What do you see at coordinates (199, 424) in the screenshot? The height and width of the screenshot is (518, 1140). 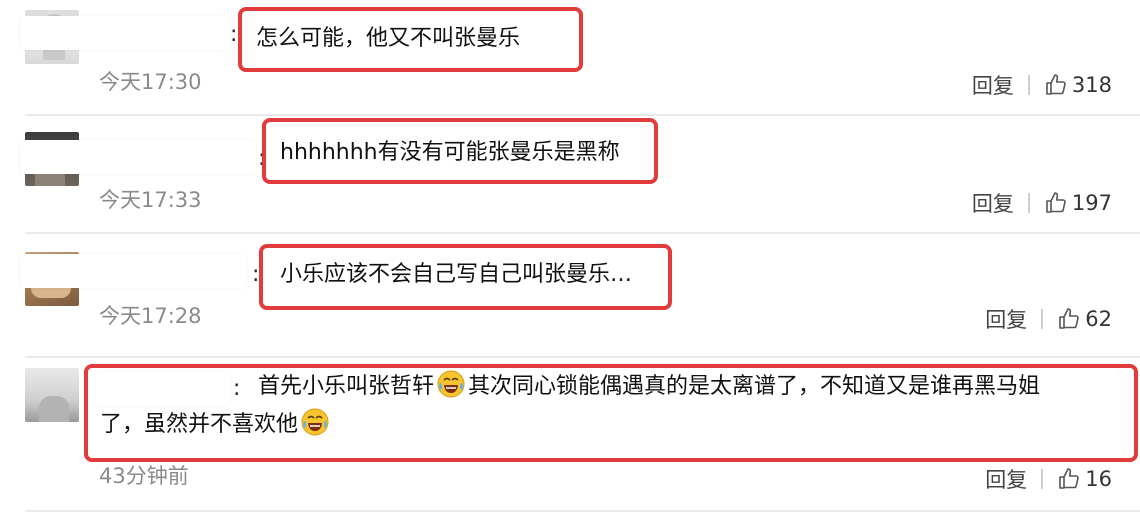 I see `comment-text-part: 了，虽然并不喜欢他` at bounding box center [199, 424].